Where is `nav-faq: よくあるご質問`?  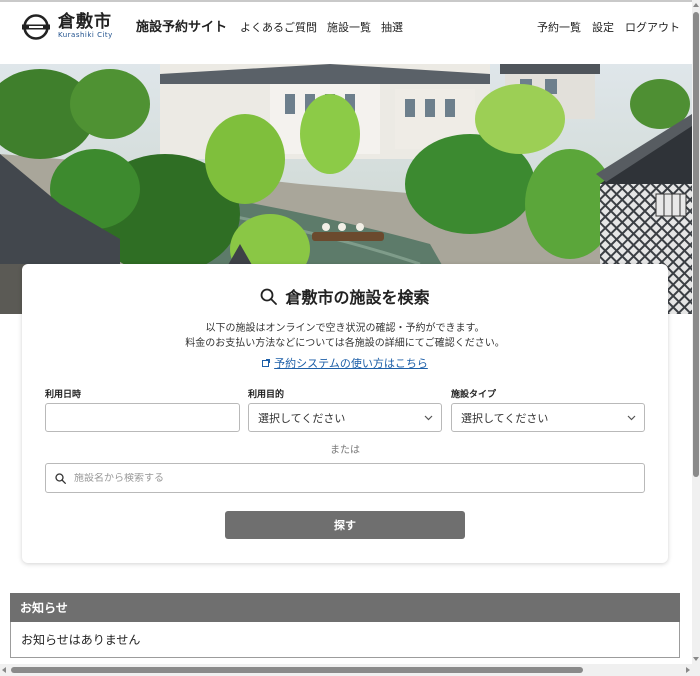 nav-faq: よくあるご質問 is located at coordinates (278, 27).